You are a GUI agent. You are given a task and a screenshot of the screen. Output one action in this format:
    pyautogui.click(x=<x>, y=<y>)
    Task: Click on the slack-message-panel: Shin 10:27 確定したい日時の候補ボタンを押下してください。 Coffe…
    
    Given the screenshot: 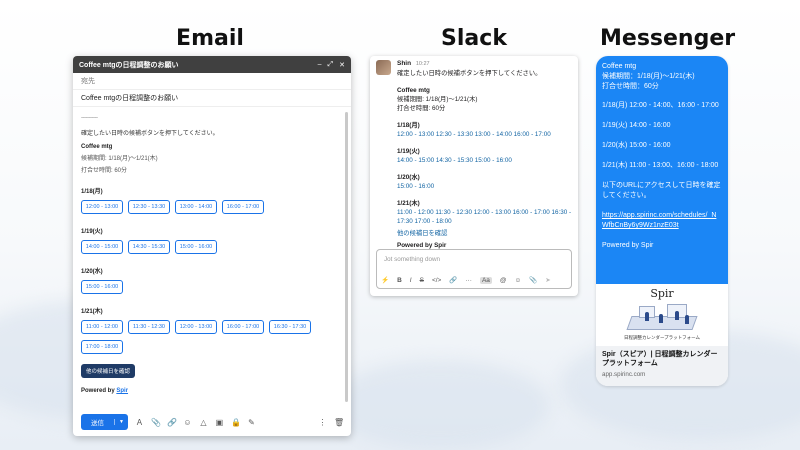 What is the action you would take?
    pyautogui.click(x=474, y=176)
    